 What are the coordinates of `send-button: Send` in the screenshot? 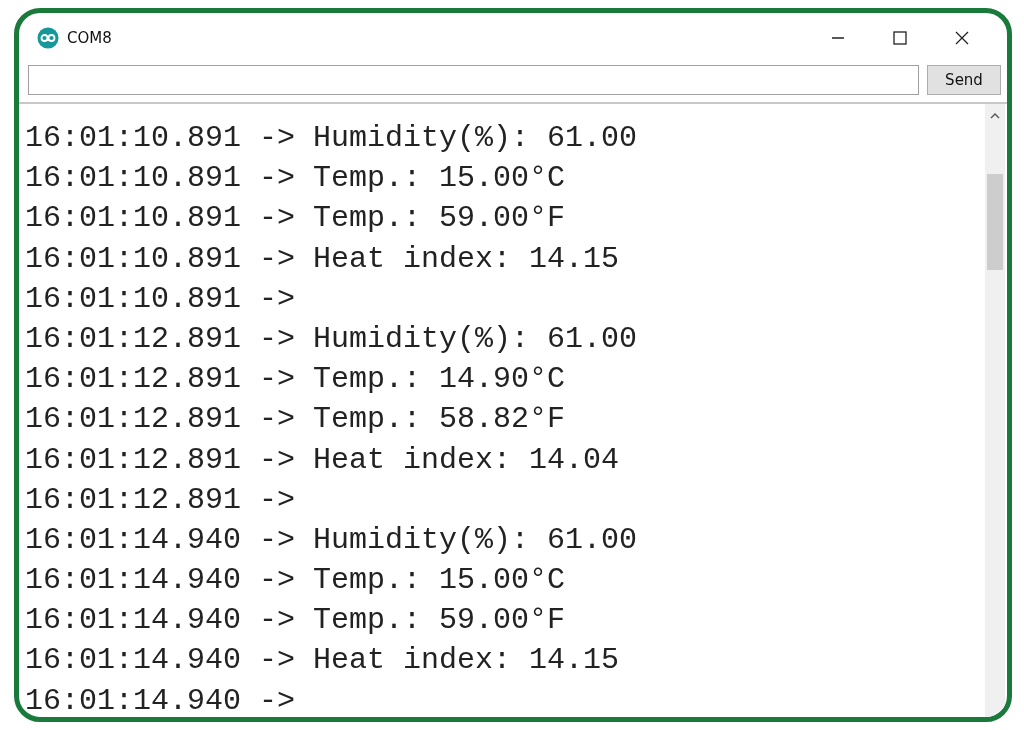 It's located at (964, 80).